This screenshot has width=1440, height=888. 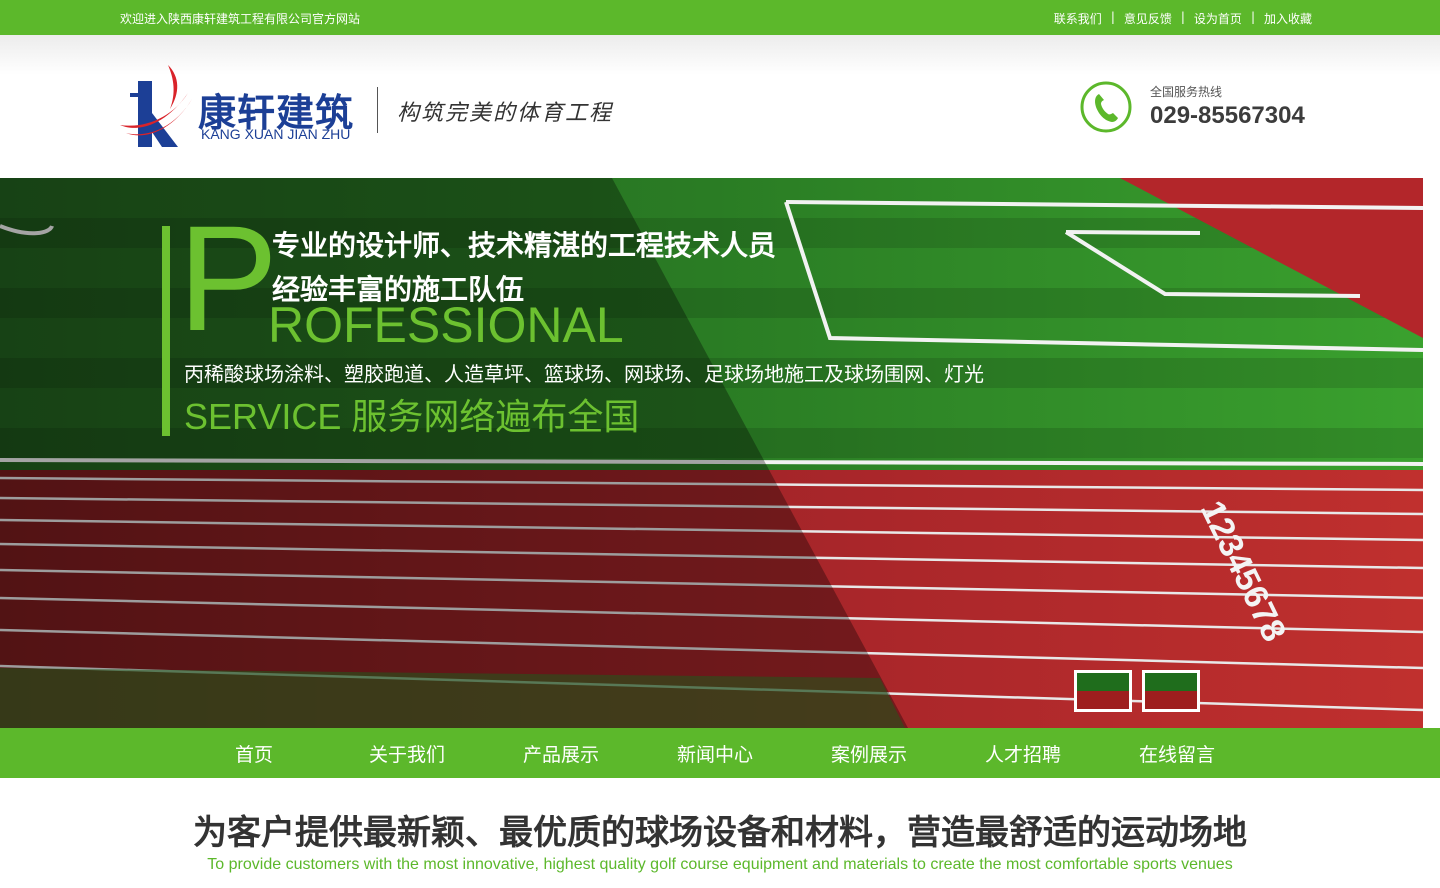 What do you see at coordinates (1227, 115) in the screenshot?
I see `hotline-number: 029-85567304` at bounding box center [1227, 115].